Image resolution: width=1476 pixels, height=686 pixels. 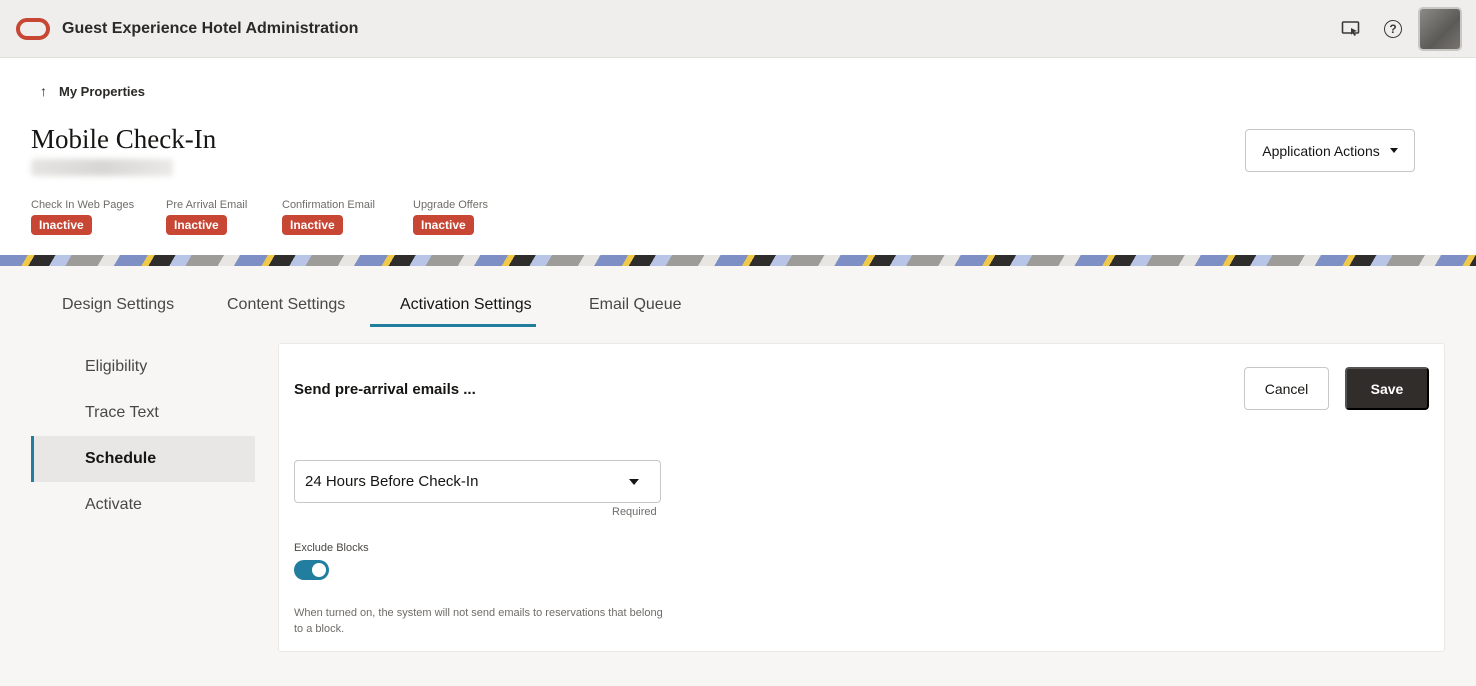 I want to click on status-confirmation-email: Confirmation Email Inactive, so click(x=328, y=217).